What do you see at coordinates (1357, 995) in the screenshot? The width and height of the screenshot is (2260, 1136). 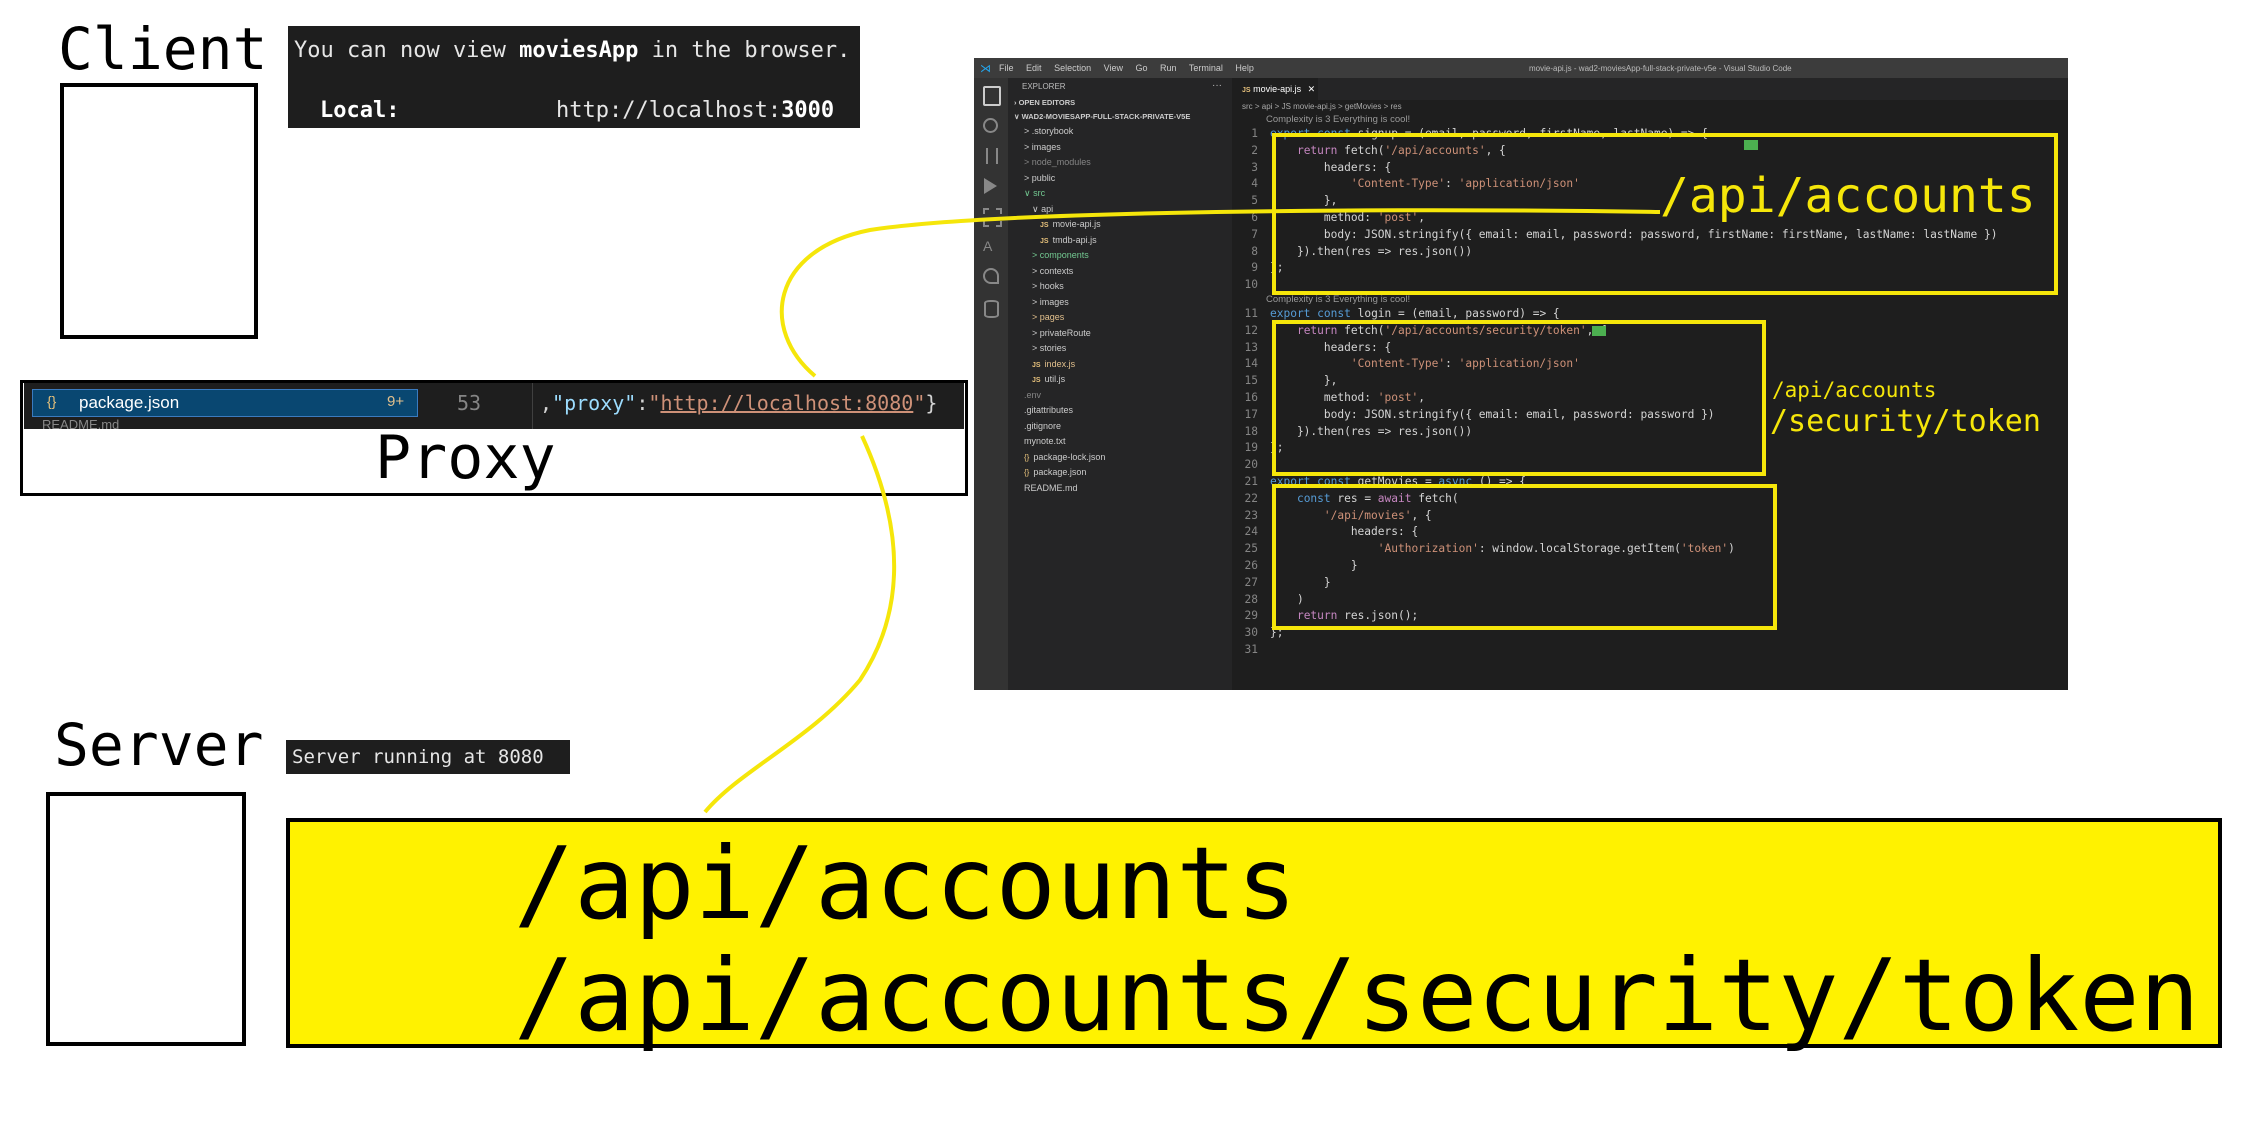 I see `routes-line-security-token: /api/accounts/security/token` at bounding box center [1357, 995].